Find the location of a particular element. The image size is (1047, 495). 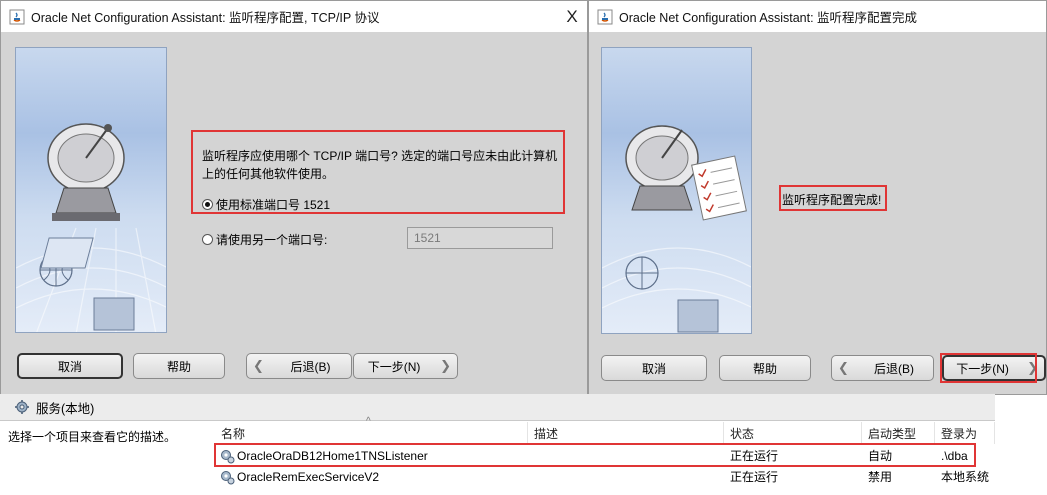

column-header-logon: 登录为 is located at coordinates (965, 433).